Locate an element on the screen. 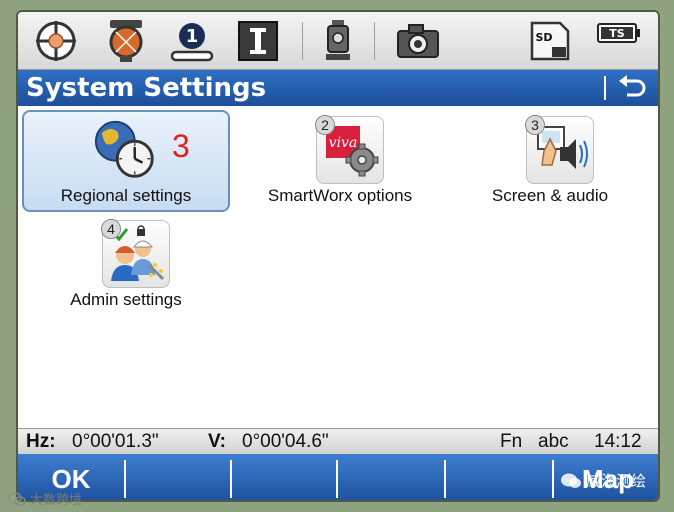 Image resolution: width=674 pixels, height=512 pixels. ts-label: TS is located at coordinates (617, 33).